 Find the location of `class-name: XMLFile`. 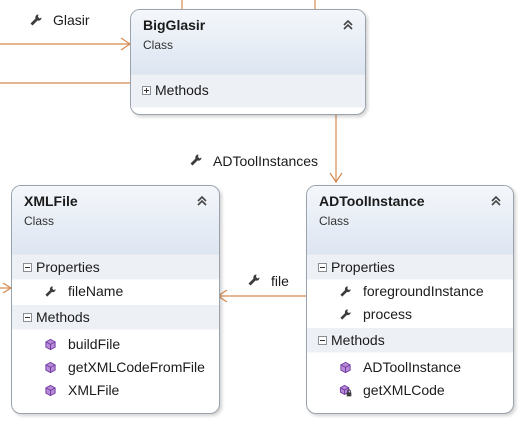

class-name: XMLFile is located at coordinates (51, 201).